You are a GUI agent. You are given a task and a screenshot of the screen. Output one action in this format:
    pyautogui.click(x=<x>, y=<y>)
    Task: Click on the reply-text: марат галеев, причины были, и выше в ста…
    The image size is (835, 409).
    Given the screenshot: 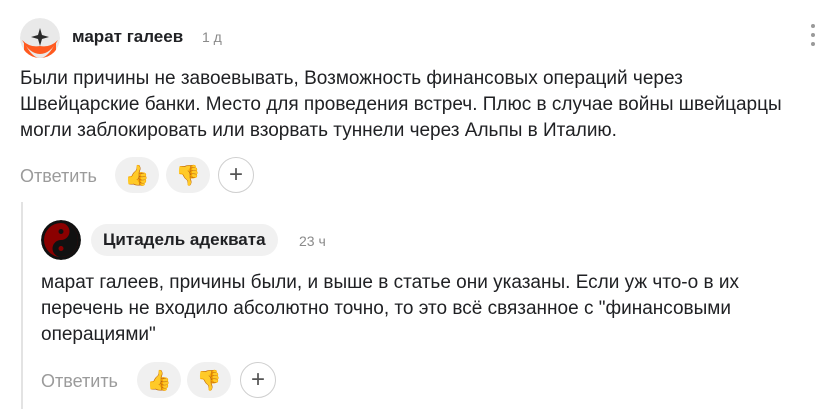 What is the action you would take?
    pyautogui.click(x=390, y=308)
    